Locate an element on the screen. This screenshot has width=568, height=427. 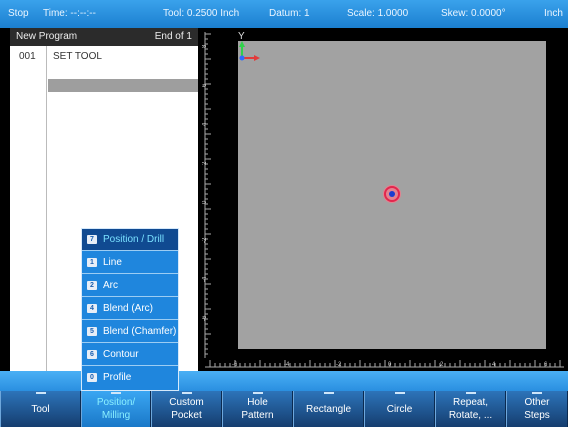
softkey-custom-pocket: Custom Pocket is located at coordinates (186, 409).